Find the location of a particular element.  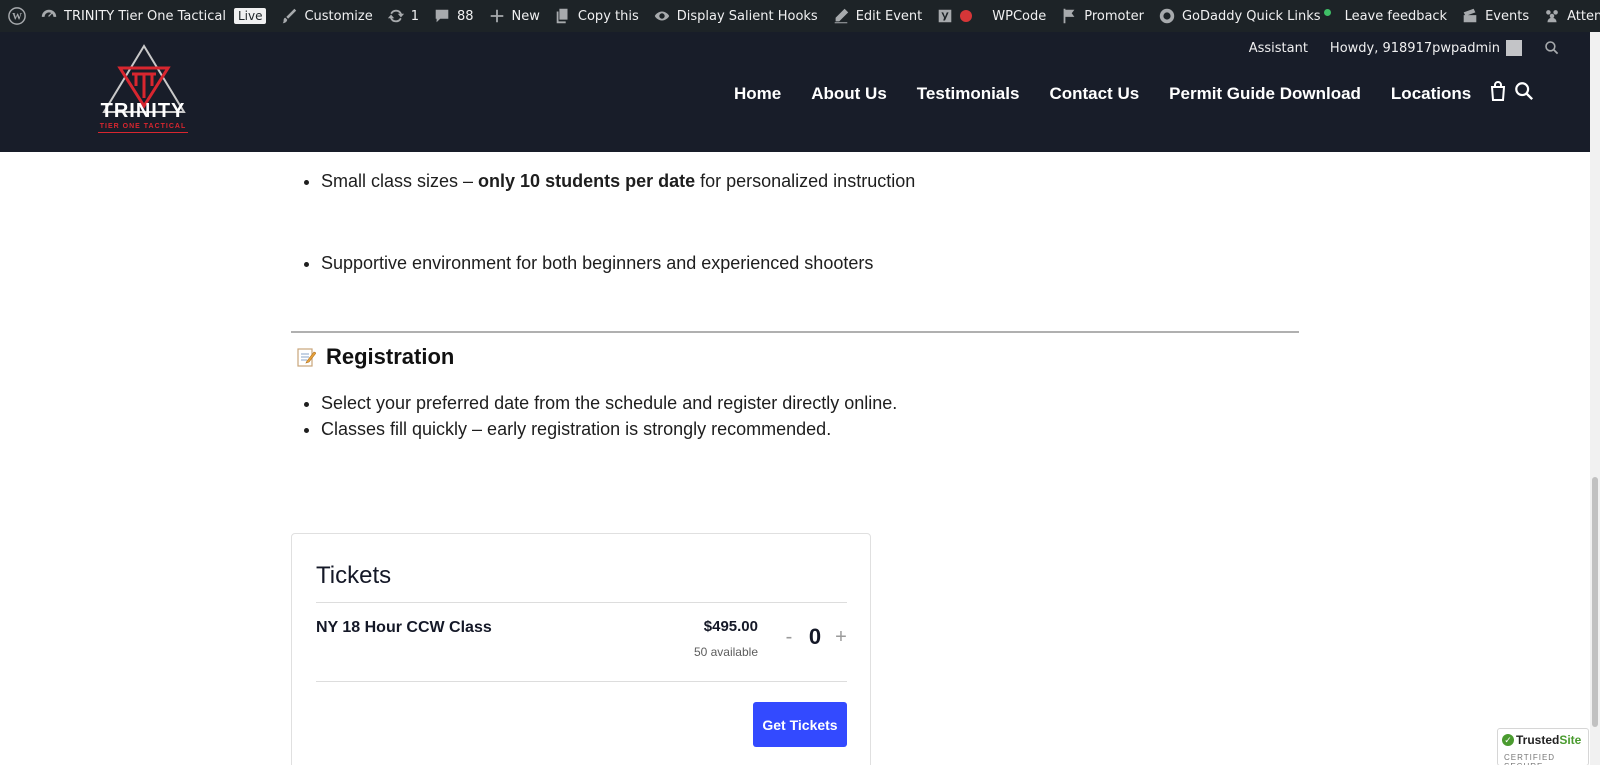

ticket-icon is located at coordinates (1470, 16).